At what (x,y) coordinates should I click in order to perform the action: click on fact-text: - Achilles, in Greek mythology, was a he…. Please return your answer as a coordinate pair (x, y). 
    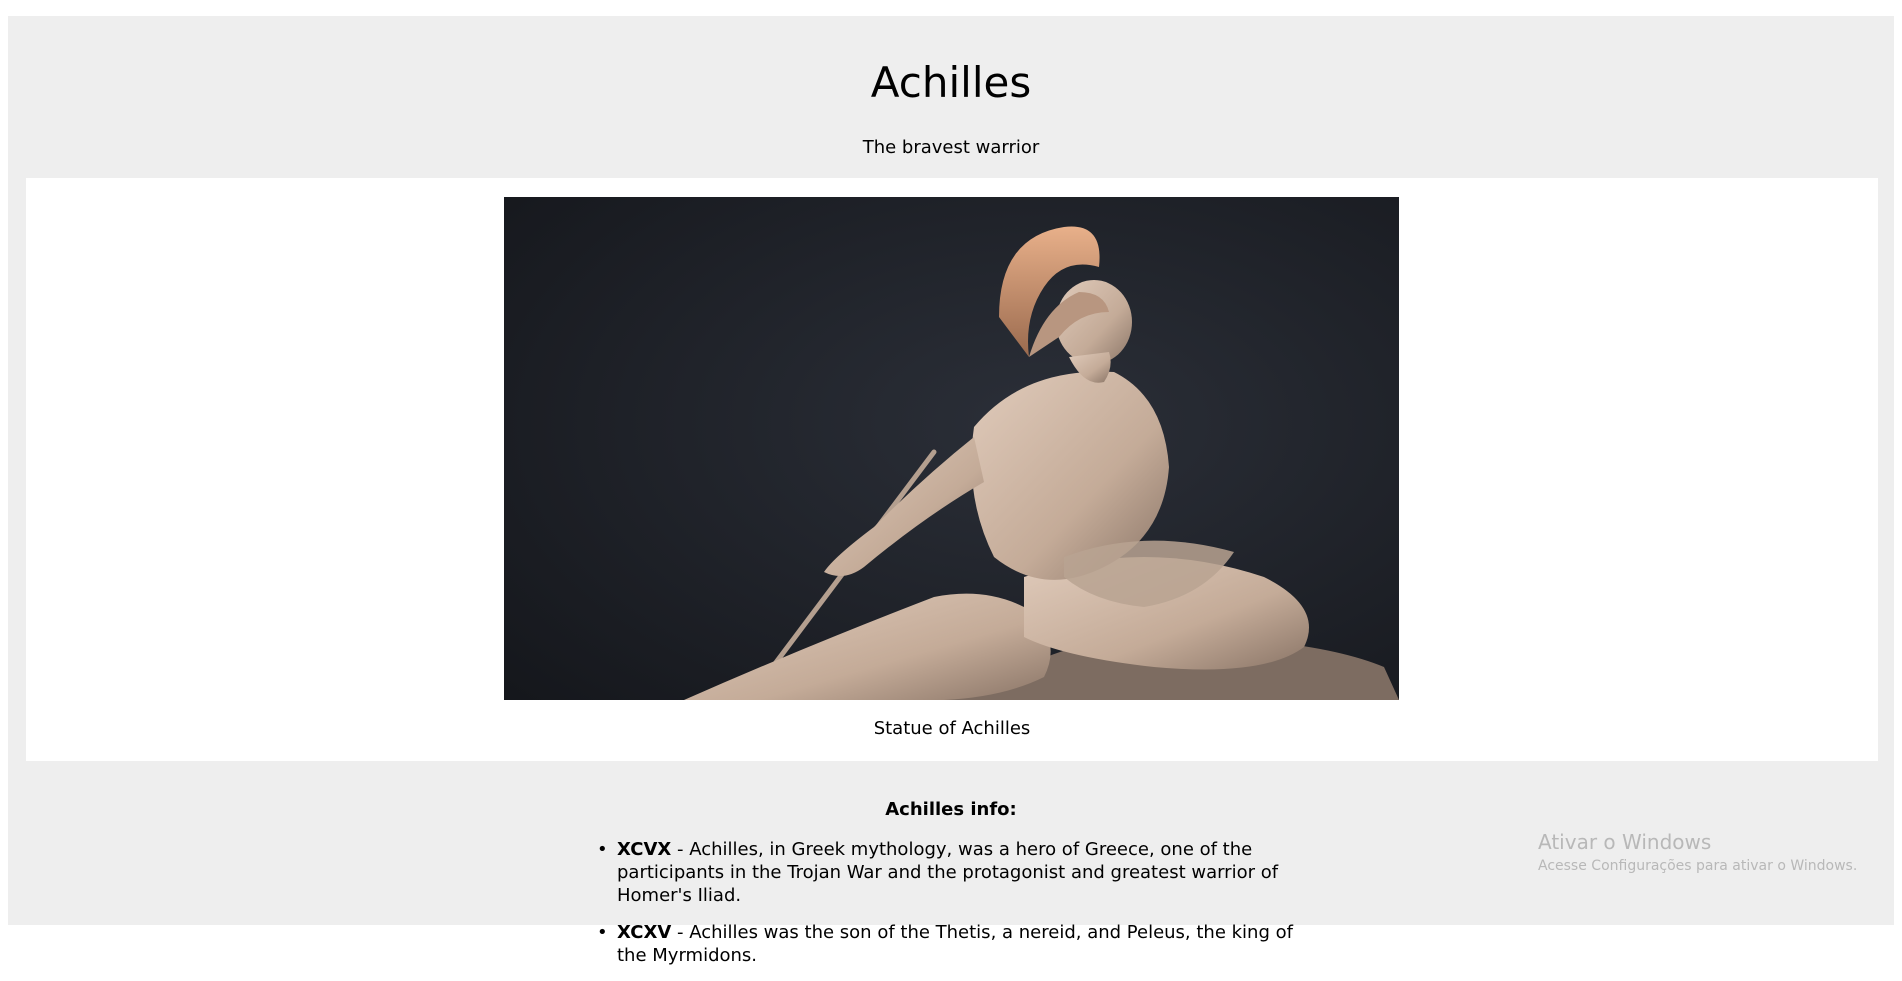
    Looking at the image, I should click on (948, 872).